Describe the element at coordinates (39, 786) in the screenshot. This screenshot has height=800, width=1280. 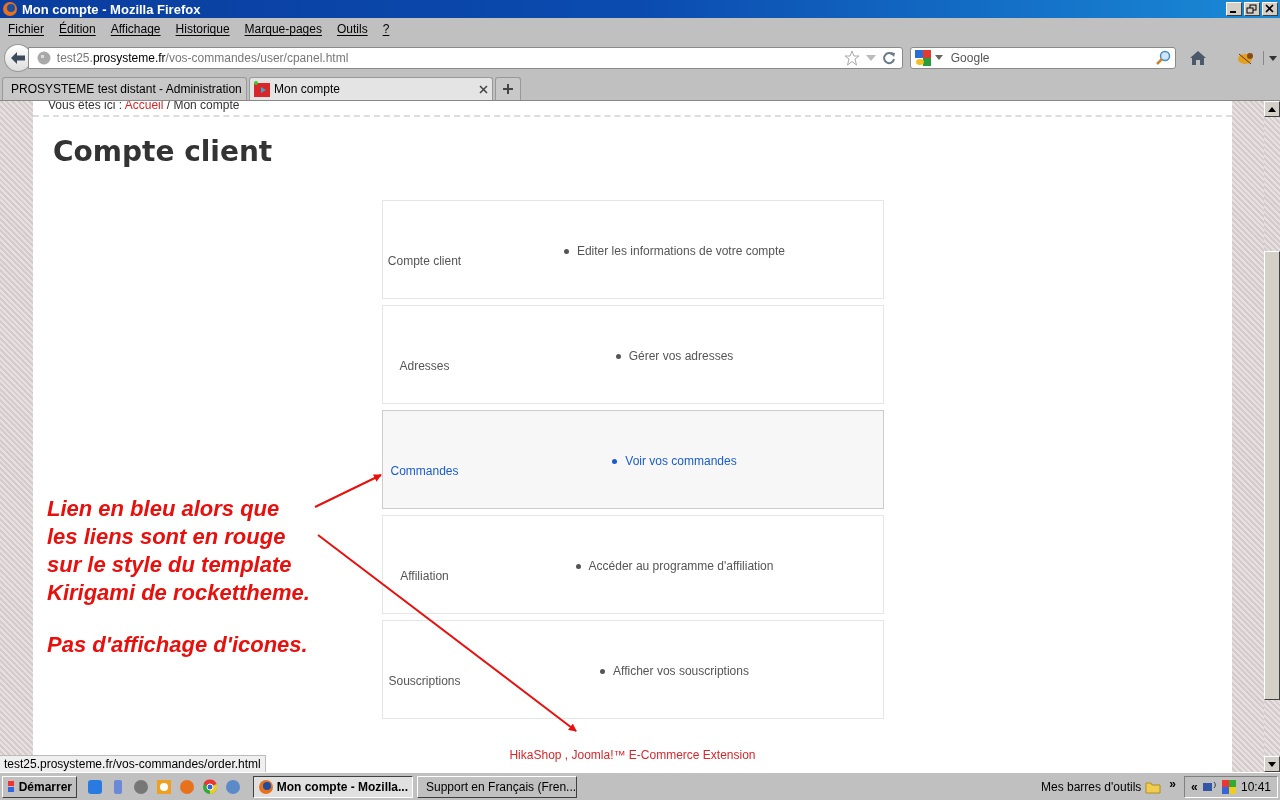
I see `start-button: Démarrer` at that location.